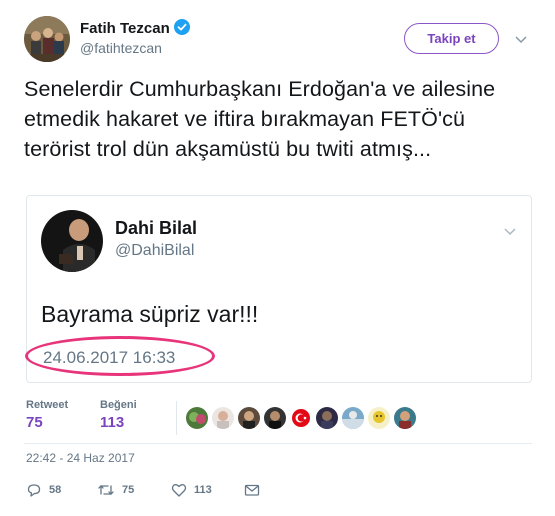  I want to click on like-stat: Beğeni 113, so click(118, 415).